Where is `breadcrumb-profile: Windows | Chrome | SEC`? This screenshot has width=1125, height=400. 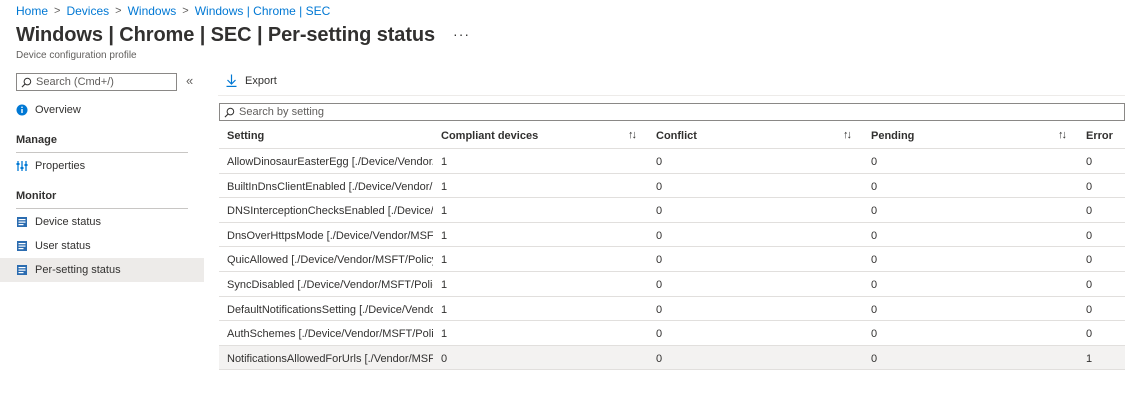
breadcrumb-profile: Windows | Chrome | SEC is located at coordinates (263, 11).